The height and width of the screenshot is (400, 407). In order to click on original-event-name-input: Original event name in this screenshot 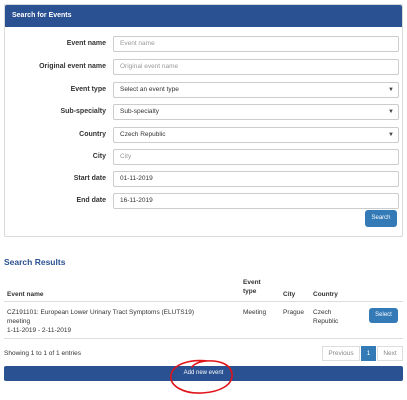, I will do `click(256, 67)`.